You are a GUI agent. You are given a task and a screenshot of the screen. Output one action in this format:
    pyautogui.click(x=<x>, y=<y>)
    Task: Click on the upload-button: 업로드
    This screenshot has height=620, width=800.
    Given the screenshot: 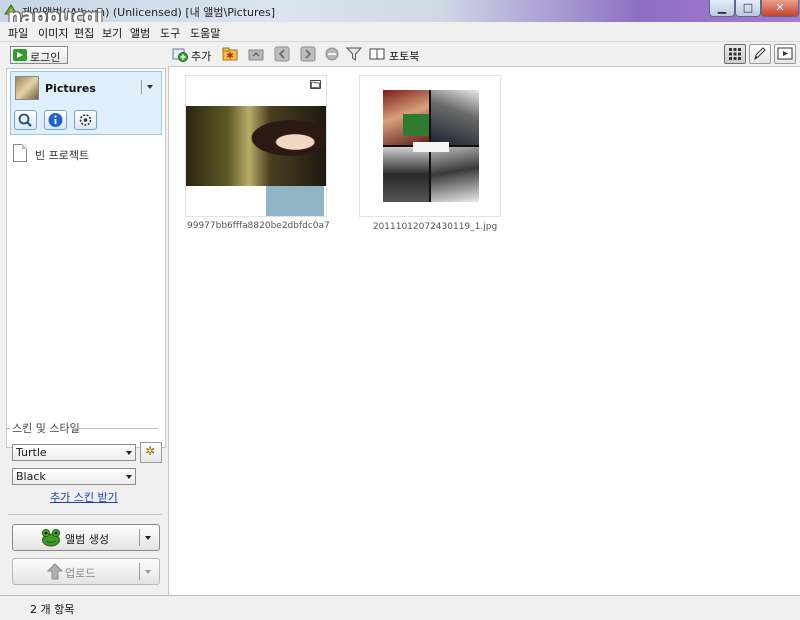 What is the action you would take?
    pyautogui.click(x=86, y=571)
    